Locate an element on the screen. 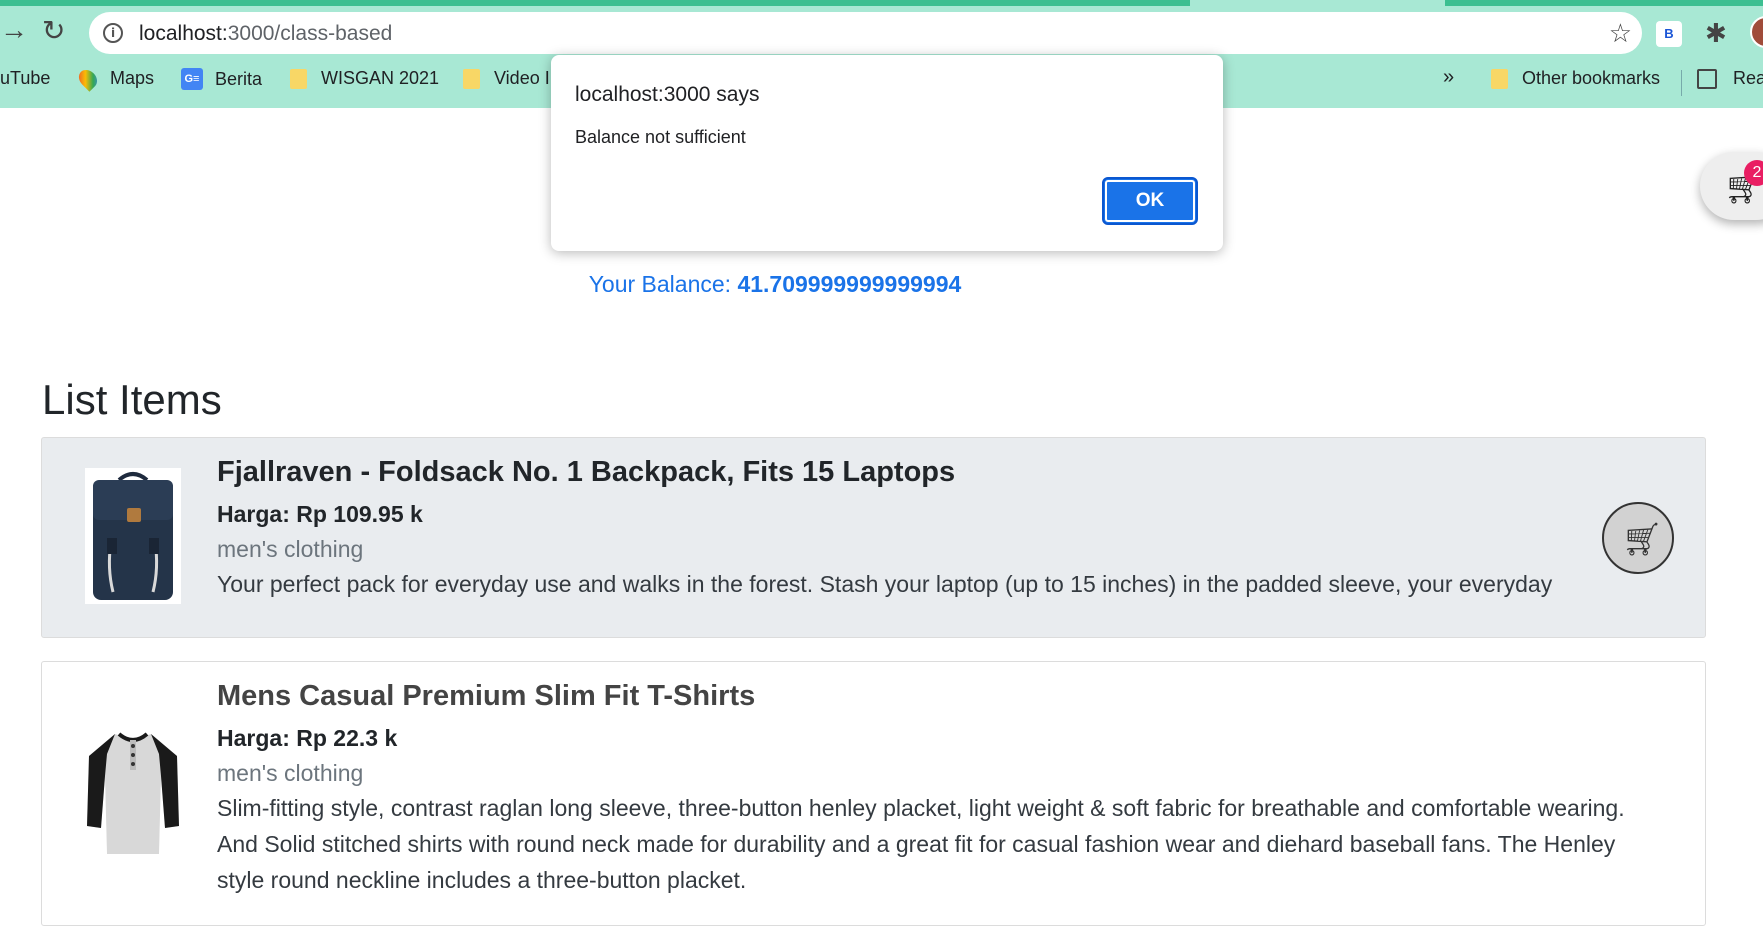 The width and height of the screenshot is (1763, 934). bookmark-maps: Maps is located at coordinates (115, 78).